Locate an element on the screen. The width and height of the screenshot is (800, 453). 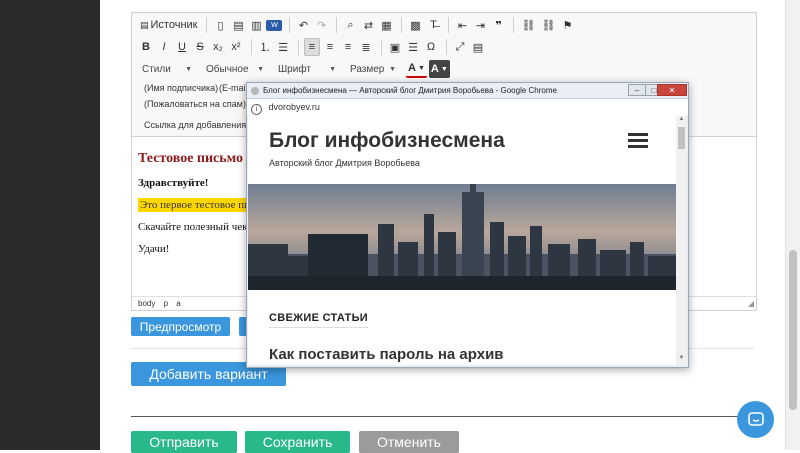
new-page-icon: ▯ is located at coordinates (220, 25).